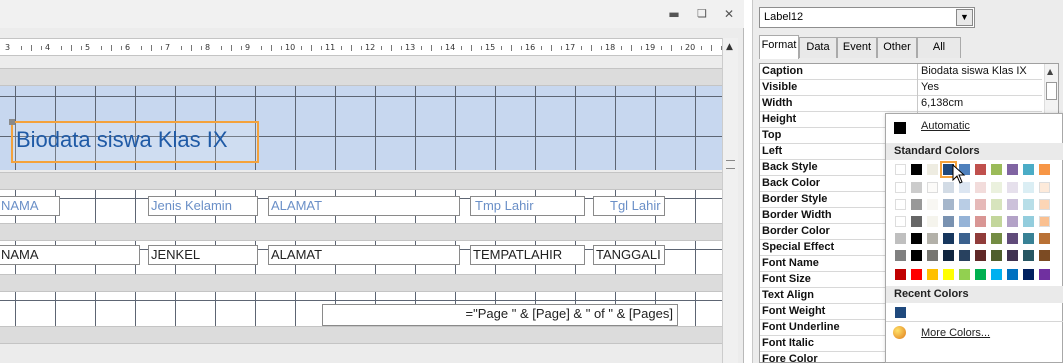  What do you see at coordinates (945, 126) in the screenshot?
I see `automatic-option: Automatic` at bounding box center [945, 126].